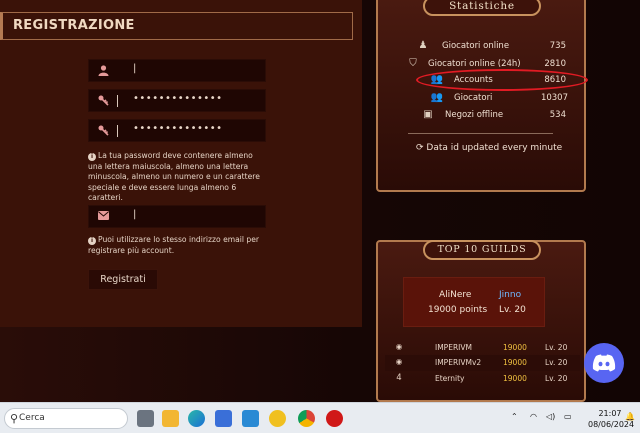  What do you see at coordinates (491, 47) in the screenshot?
I see `stat-row: ♟ Giocatori online 735` at bounding box center [491, 47].